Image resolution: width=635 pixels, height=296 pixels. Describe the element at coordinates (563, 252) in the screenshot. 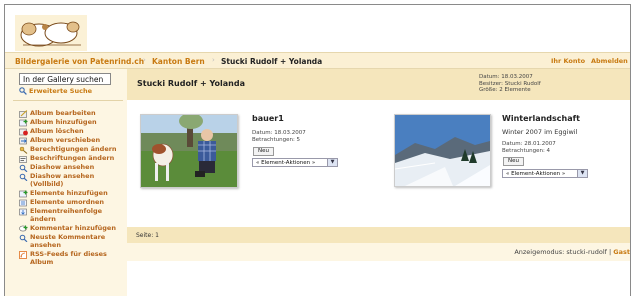

I see `view-mode-label: Anzeigemodus: stucki-rudolf |` at that location.